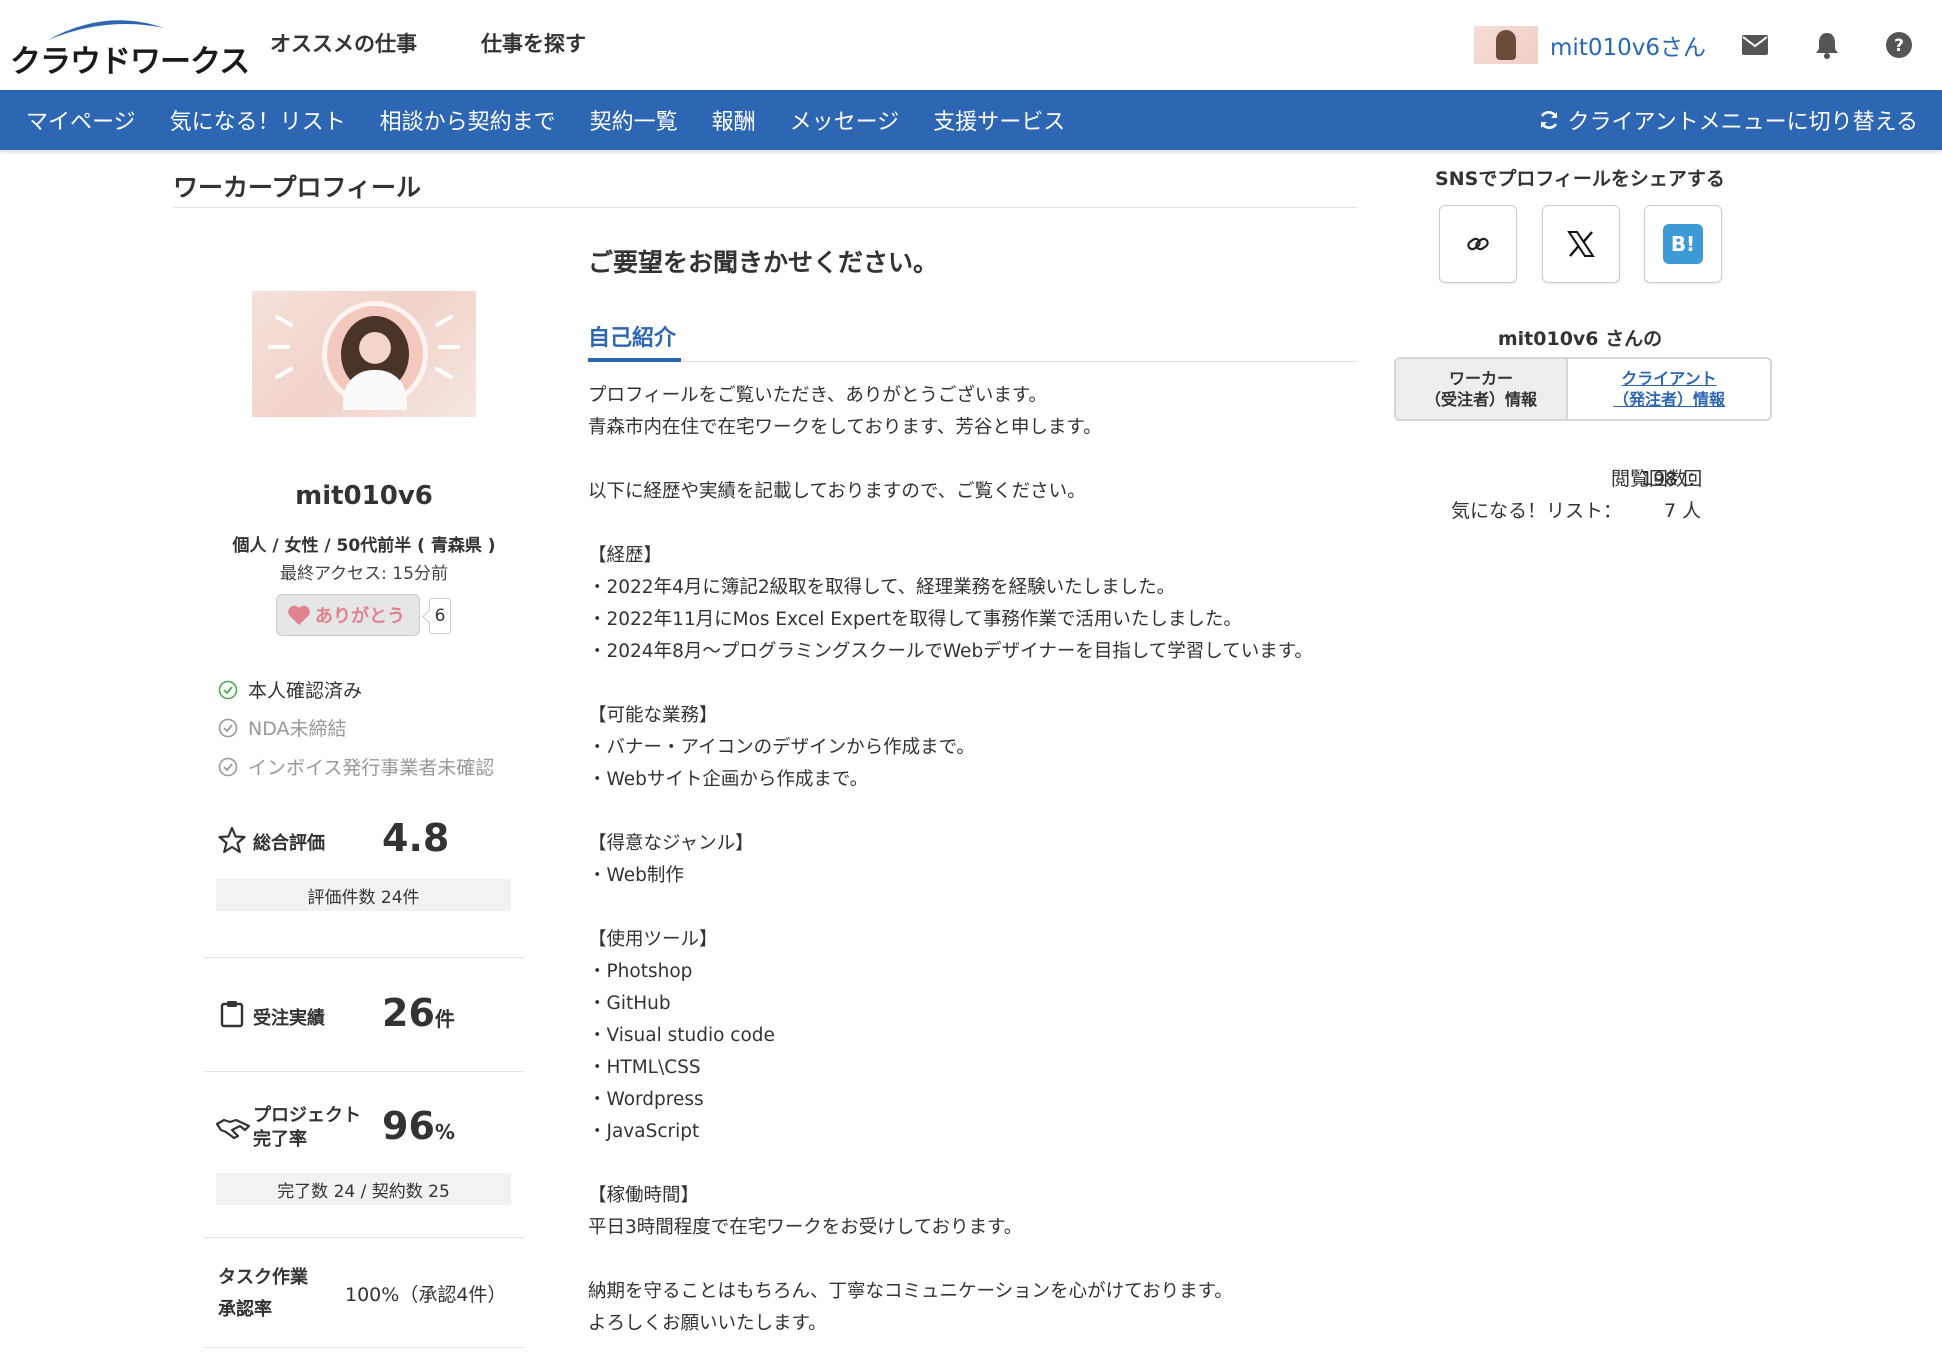  Describe the element at coordinates (263, 1294) in the screenshot. I see `task-label: タスク作業 承認率` at that location.